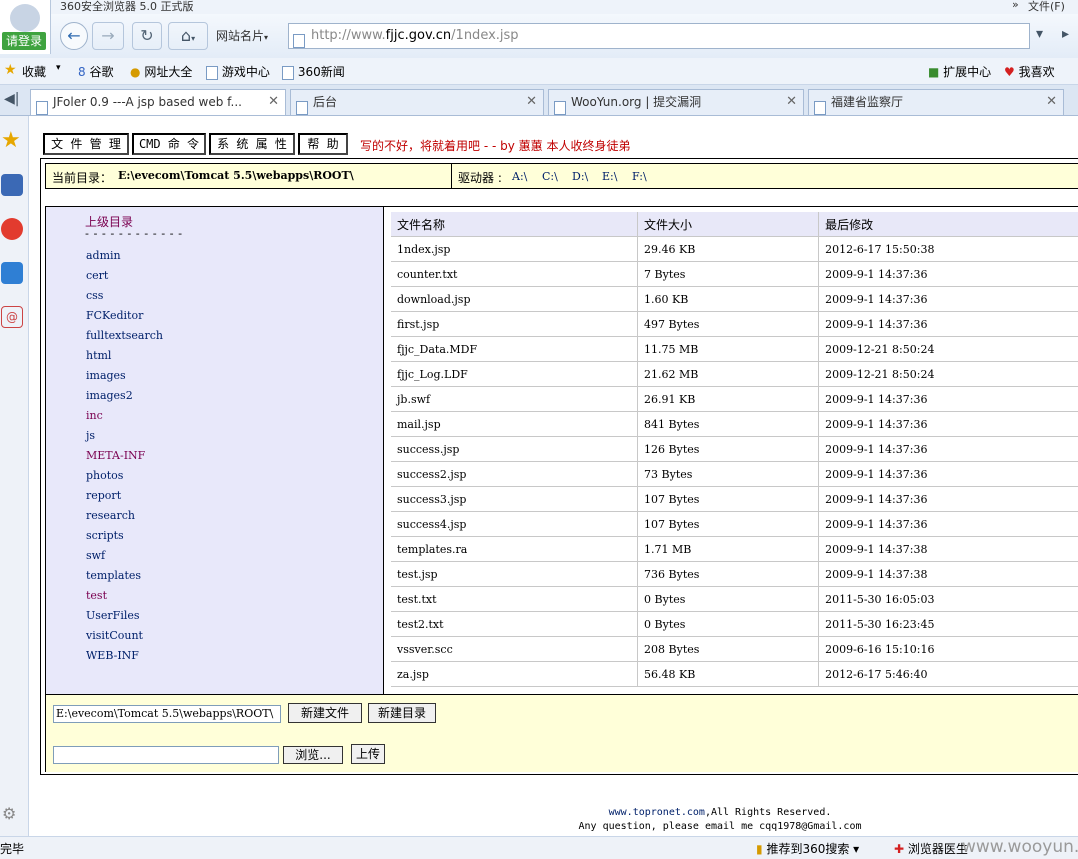 Image resolution: width=1078 pixels, height=859 pixels. I want to click on dir-link: research, so click(110, 515).